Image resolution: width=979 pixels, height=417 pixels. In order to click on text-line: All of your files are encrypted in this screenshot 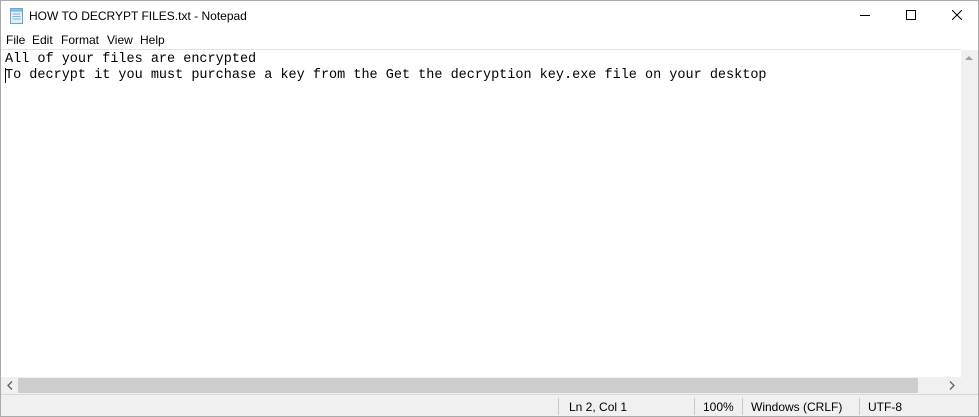, I will do `click(130, 59)`.